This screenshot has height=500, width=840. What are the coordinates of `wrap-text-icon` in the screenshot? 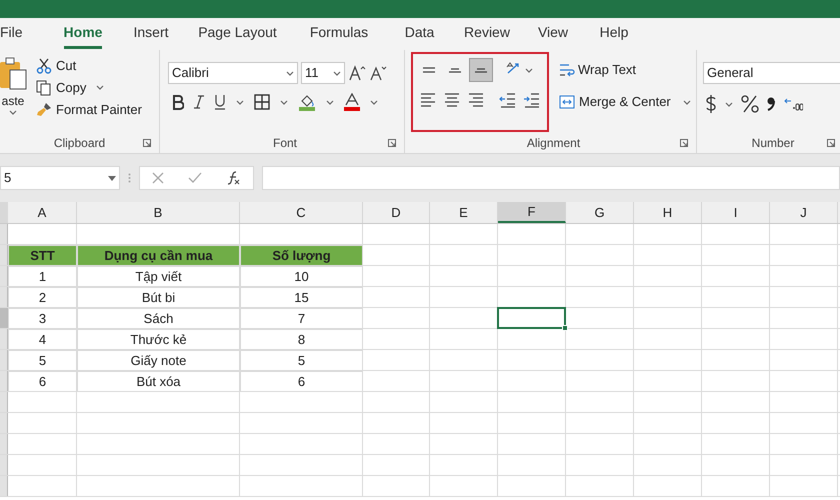 It's located at (567, 70).